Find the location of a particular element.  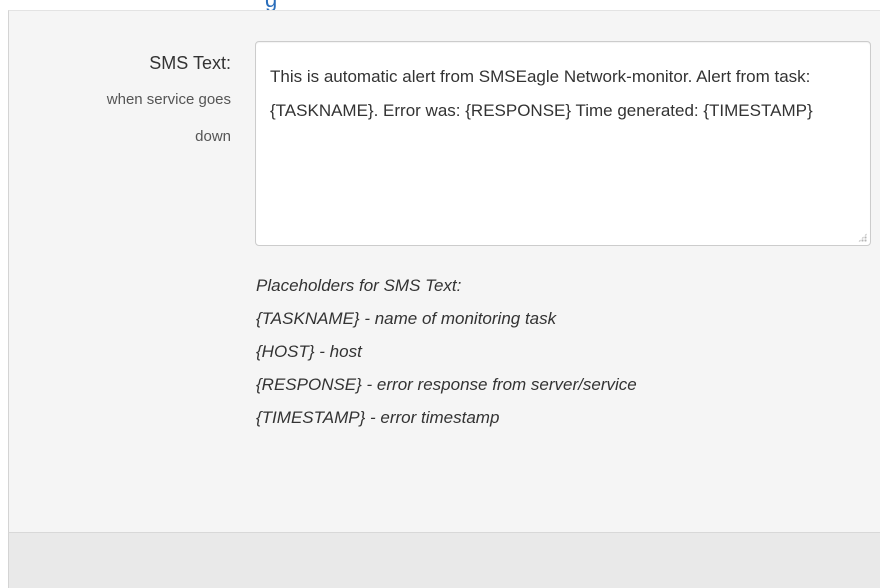

top-strip: g is located at coordinates (440, 5).